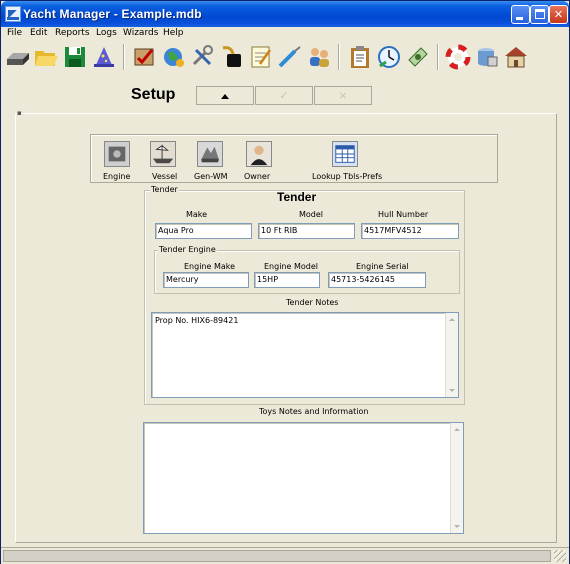  Describe the element at coordinates (18, 57) in the screenshot. I see `disk-drive-icon` at that location.